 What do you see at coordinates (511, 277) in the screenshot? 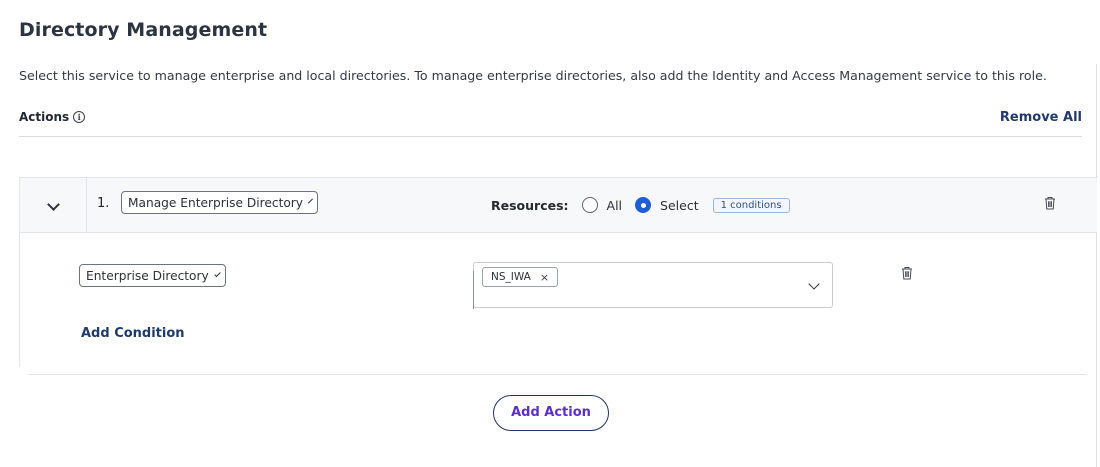
I see `value-chip-label: NS_IWA` at bounding box center [511, 277].